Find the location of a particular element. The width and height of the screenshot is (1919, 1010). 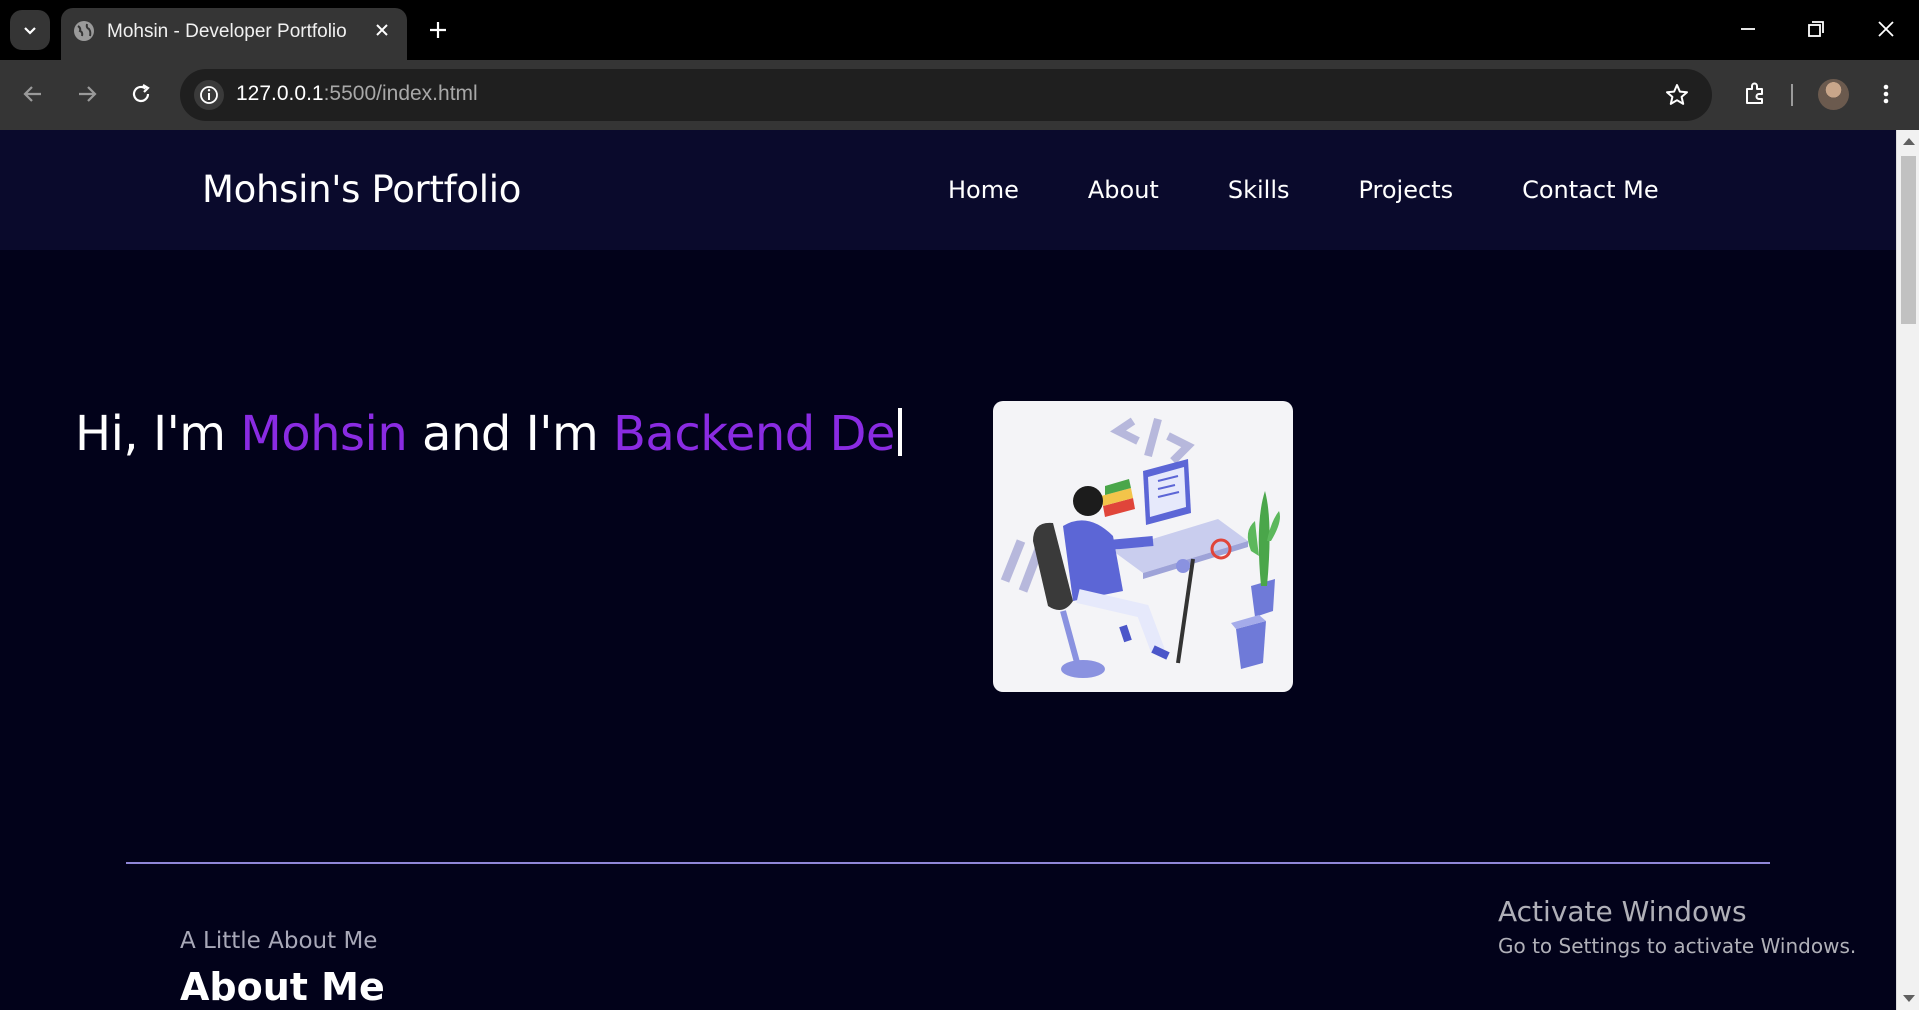

nav-links: Home About Skills Projects Contact Me is located at coordinates (1303, 190).